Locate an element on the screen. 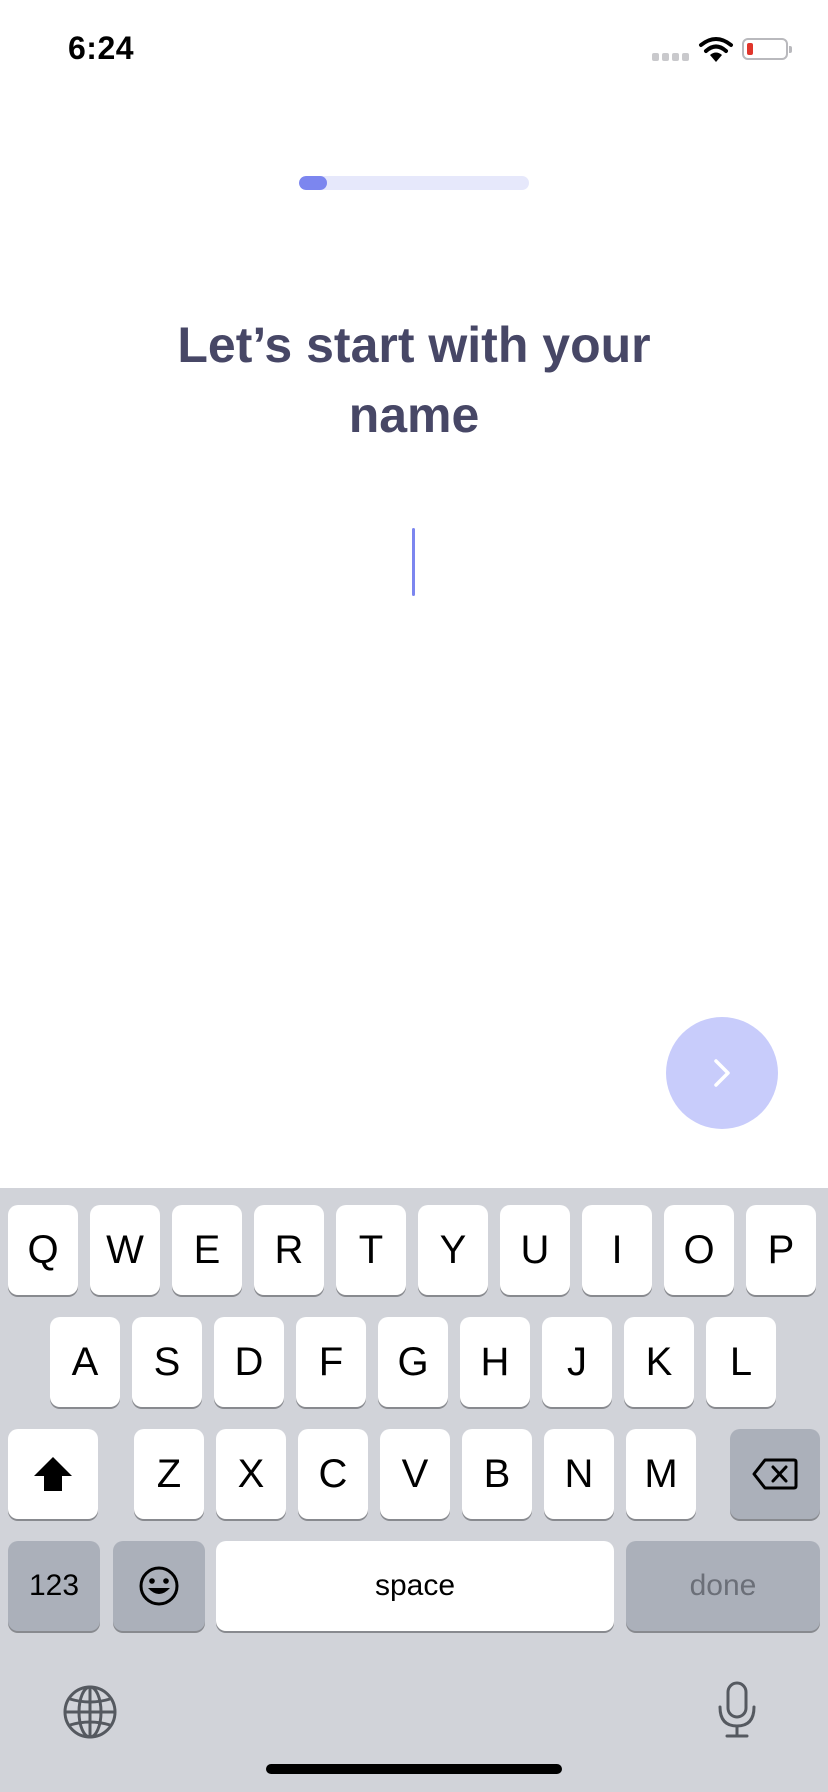  emoji-key is located at coordinates (159, 1586).